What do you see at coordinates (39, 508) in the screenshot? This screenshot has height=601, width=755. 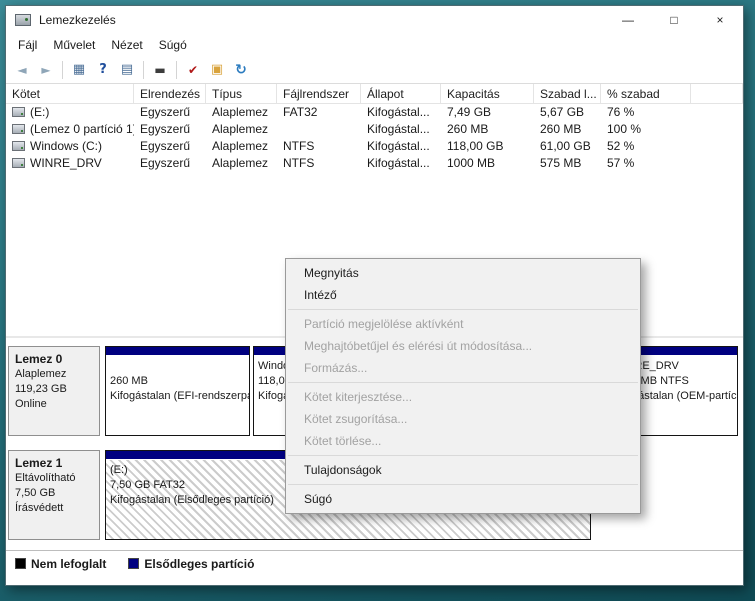 I see `disk-status: Írásvédett` at bounding box center [39, 508].